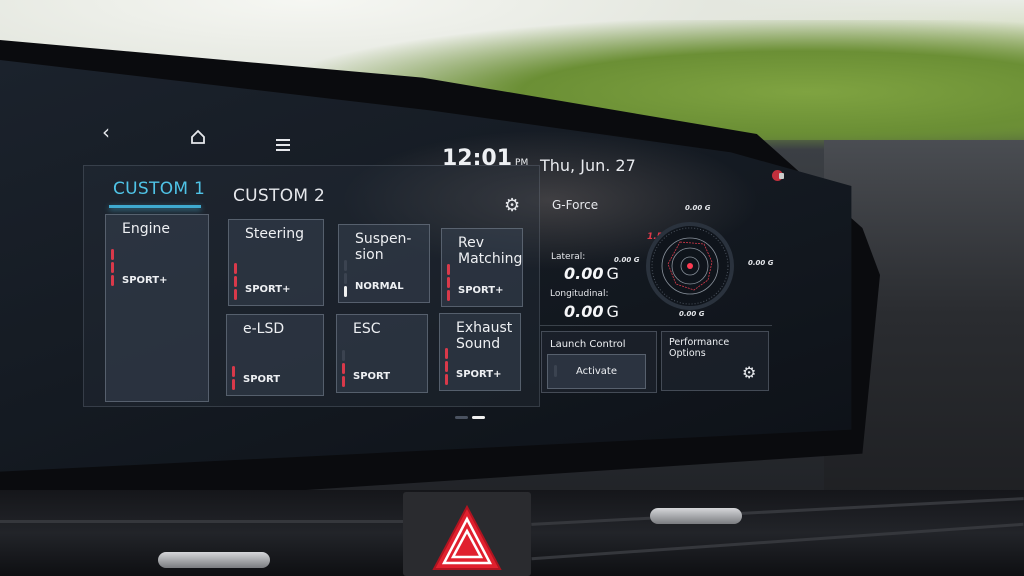 Image resolution: width=1024 pixels, height=576 pixels. What do you see at coordinates (367, 329) in the screenshot?
I see `drive-tile-title: ESC` at bounding box center [367, 329].